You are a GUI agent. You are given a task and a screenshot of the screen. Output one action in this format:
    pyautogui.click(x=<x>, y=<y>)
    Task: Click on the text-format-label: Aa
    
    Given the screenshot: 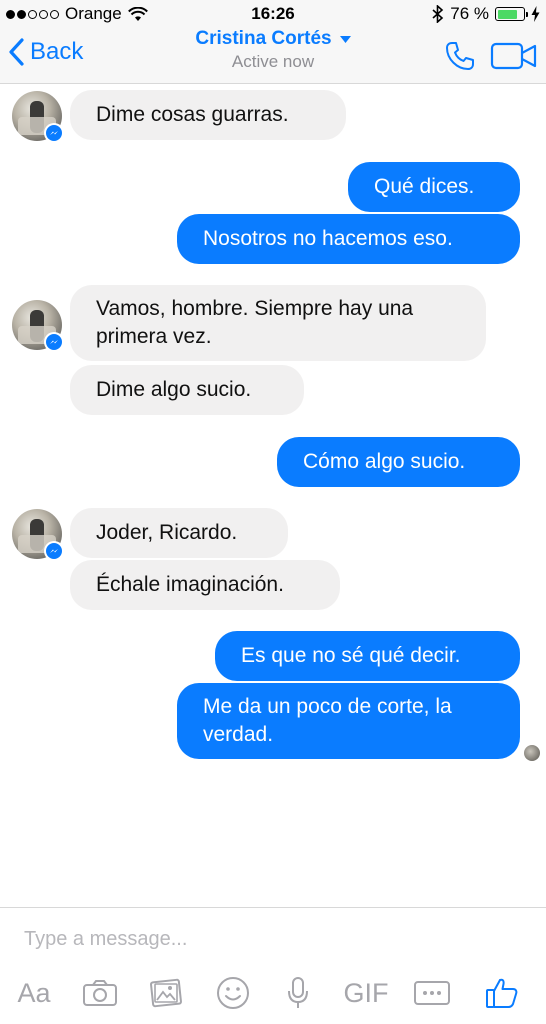 What is the action you would take?
    pyautogui.click(x=34, y=992)
    